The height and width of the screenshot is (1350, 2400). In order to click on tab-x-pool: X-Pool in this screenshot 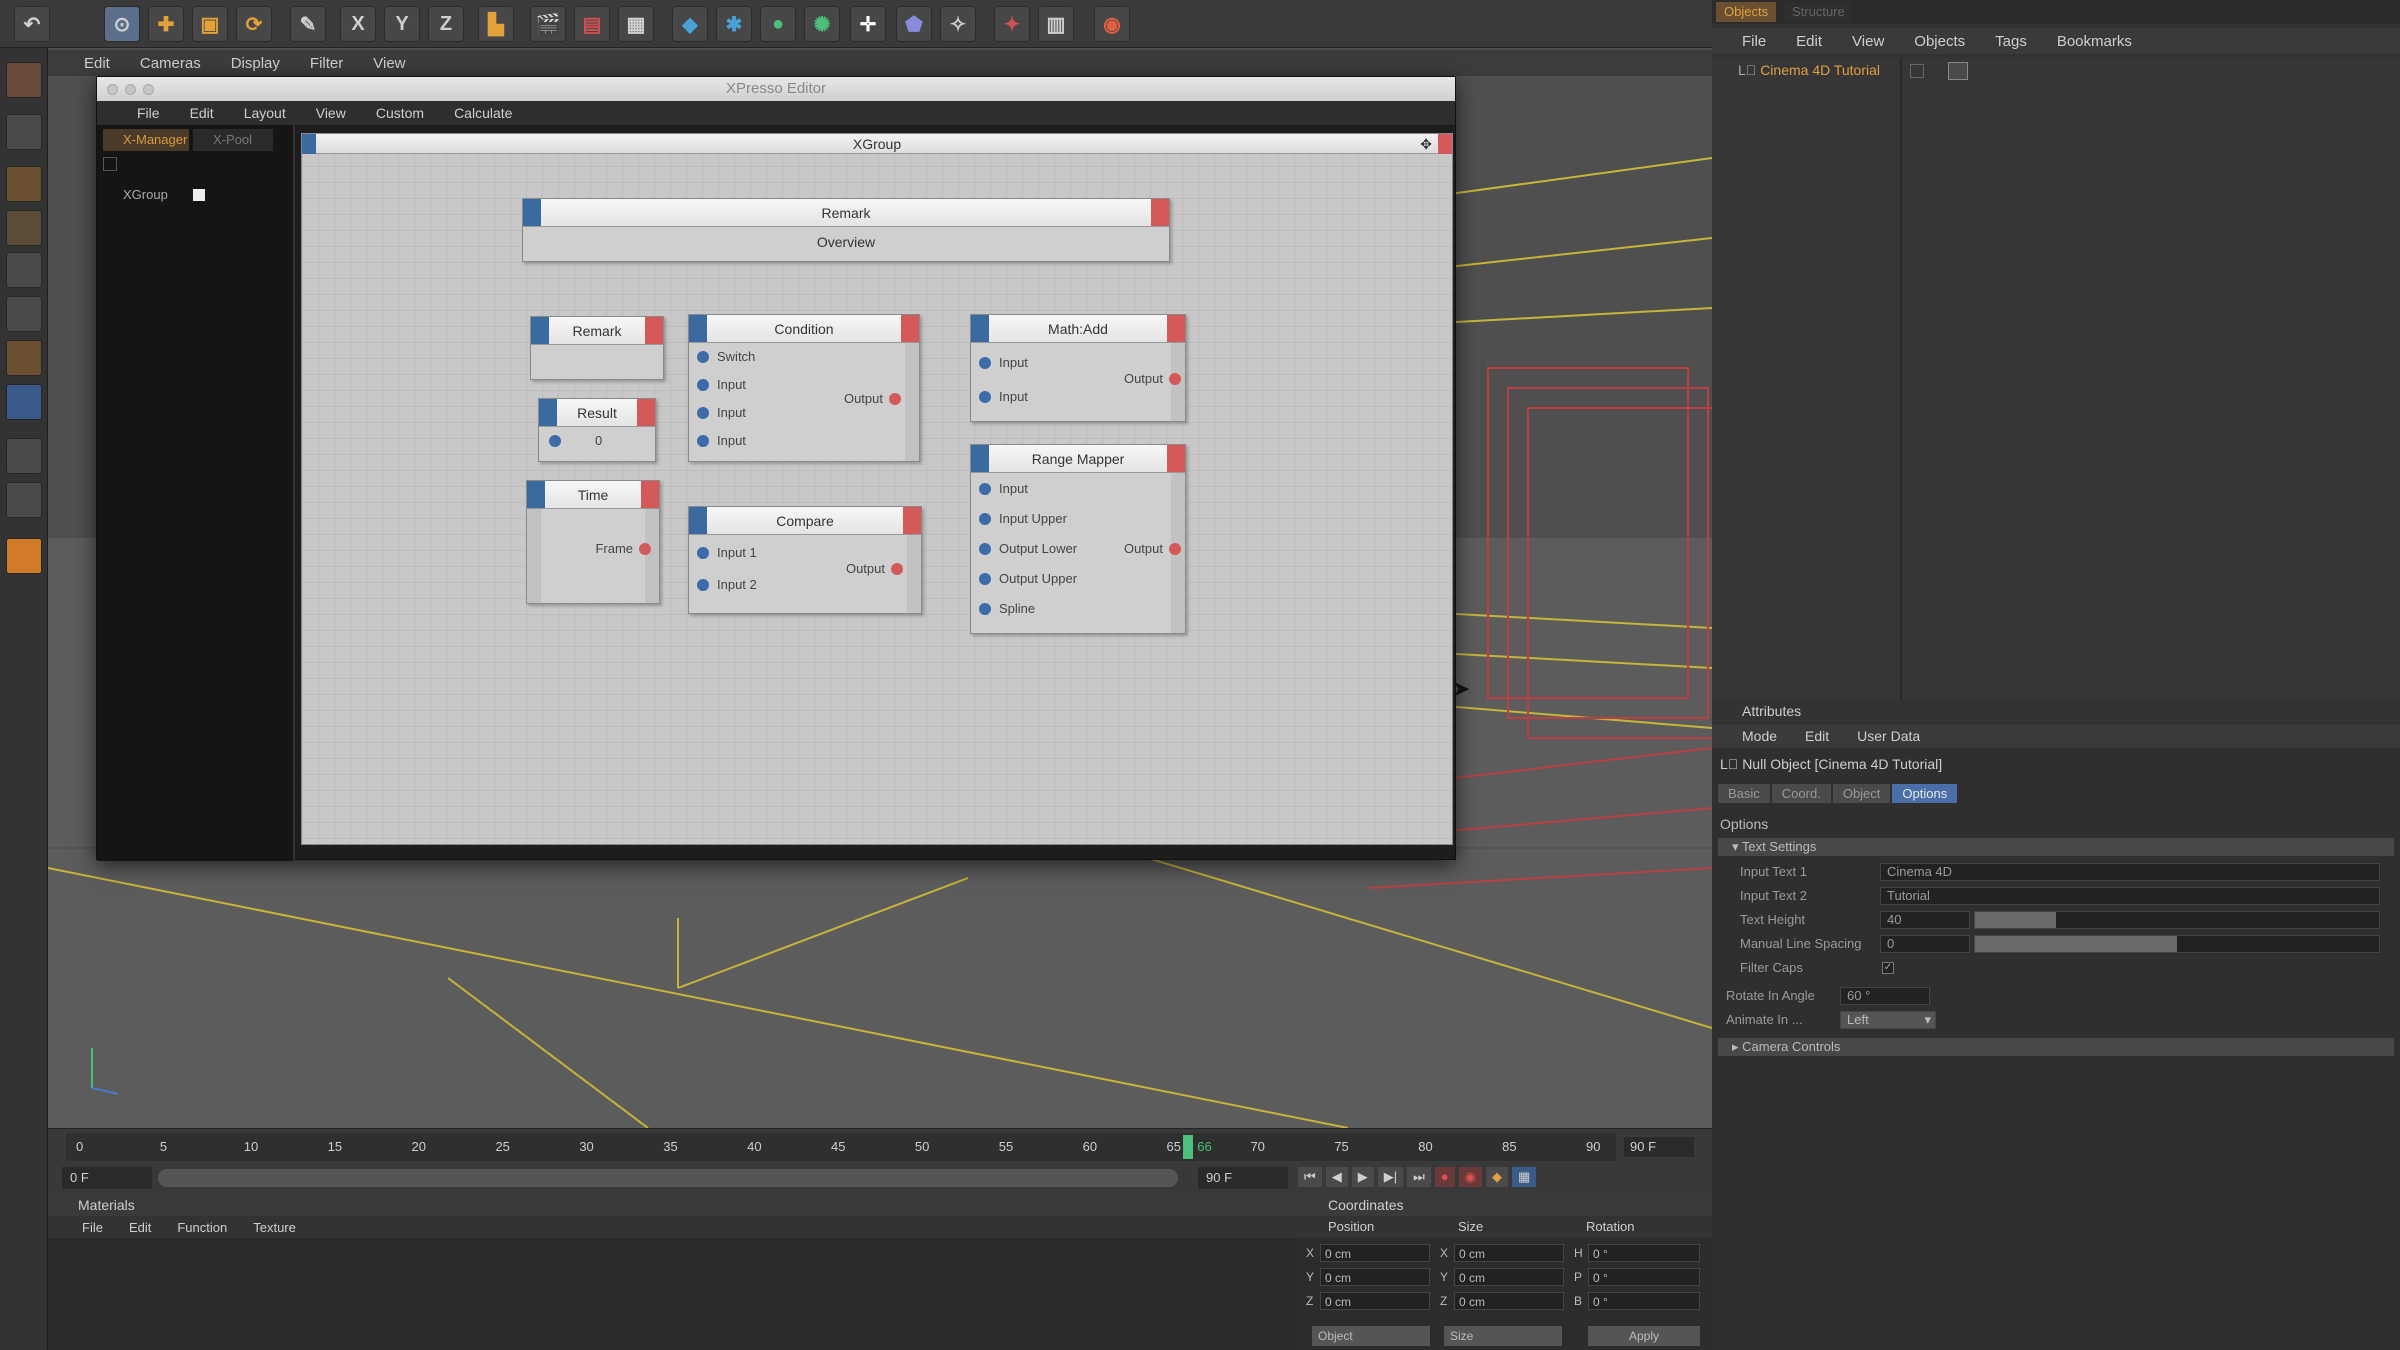, I will do `click(233, 140)`.